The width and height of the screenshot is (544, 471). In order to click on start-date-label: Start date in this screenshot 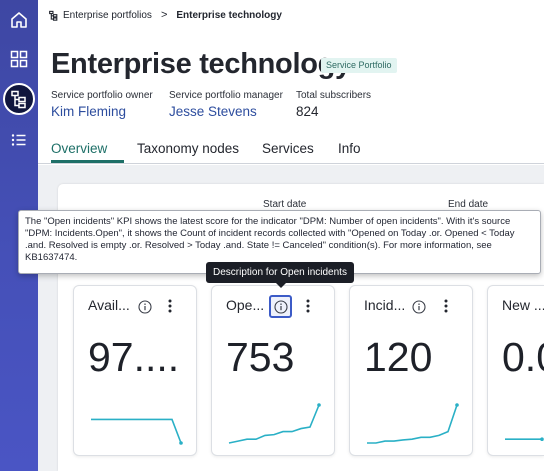, I will do `click(285, 204)`.